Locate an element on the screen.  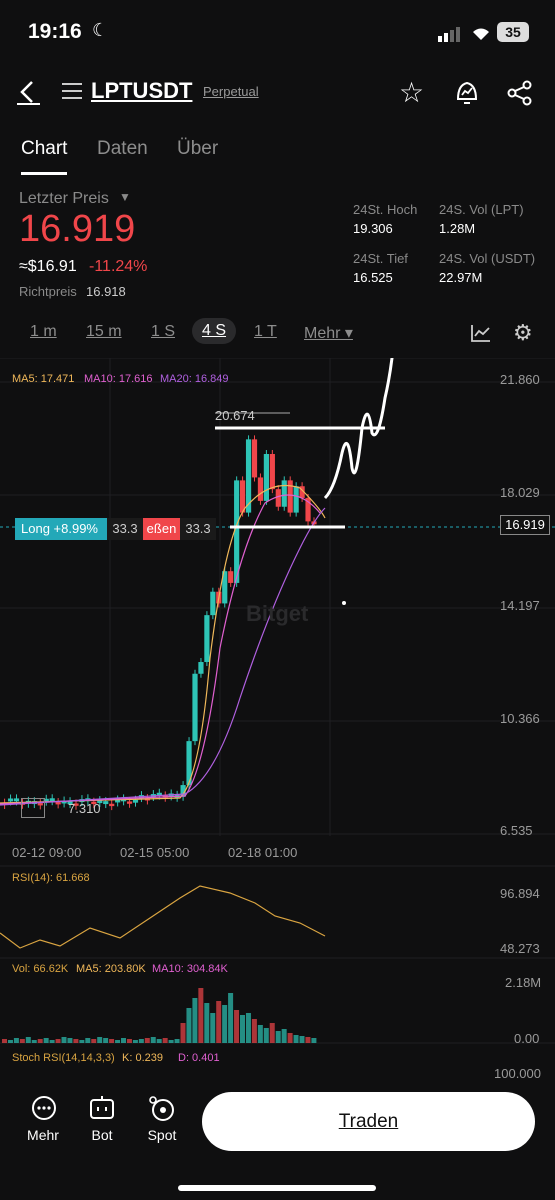
interval-more: Mehr ▾ is located at coordinates (328, 333).